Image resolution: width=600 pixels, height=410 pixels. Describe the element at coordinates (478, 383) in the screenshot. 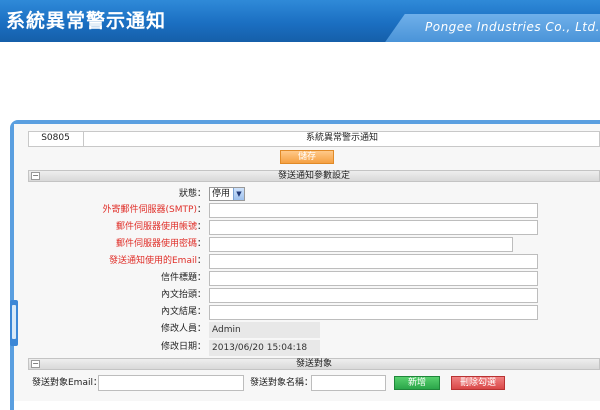

I see `remove-checked-button: 刪除勾選` at that location.